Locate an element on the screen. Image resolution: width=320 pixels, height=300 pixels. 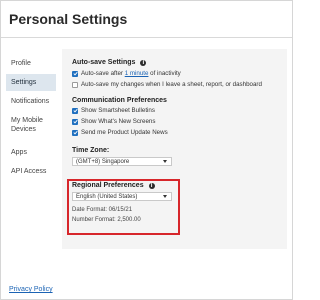
sidebar-item-settings: Settings is located at coordinates (31, 82).